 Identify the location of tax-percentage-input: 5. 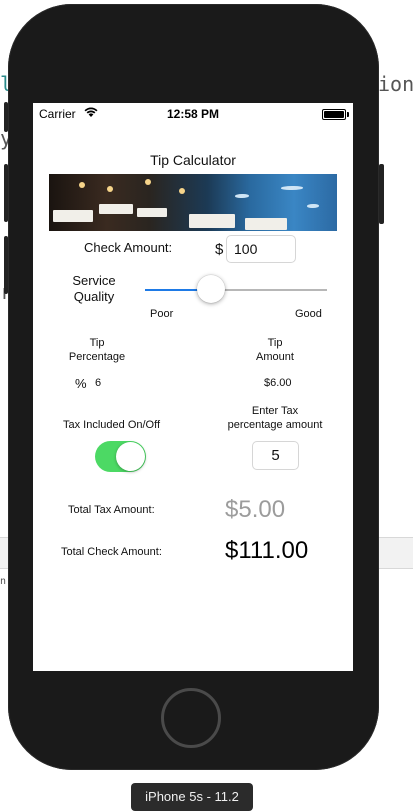
(275, 455).